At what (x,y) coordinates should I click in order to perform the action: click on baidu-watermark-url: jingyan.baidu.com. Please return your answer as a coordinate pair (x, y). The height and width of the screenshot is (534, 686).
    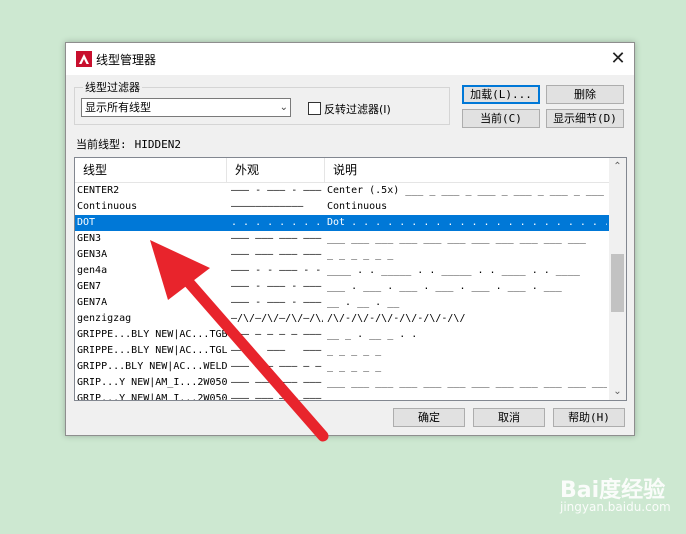
    Looking at the image, I should click on (615, 507).